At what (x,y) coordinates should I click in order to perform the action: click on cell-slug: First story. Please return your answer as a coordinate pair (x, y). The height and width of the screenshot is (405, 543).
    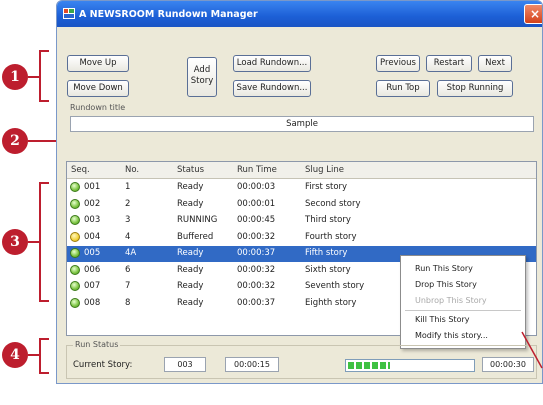
    Looking at the image, I should click on (326, 187).